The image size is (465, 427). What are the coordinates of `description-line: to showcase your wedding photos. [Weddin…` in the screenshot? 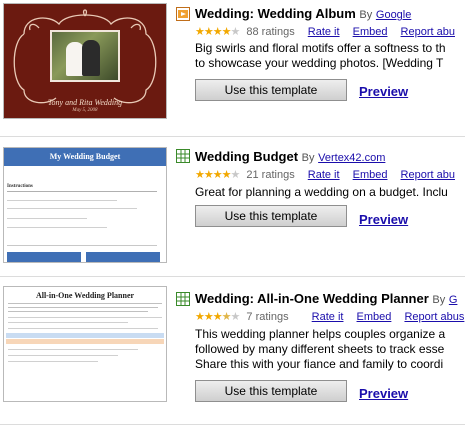 It's located at (319, 63).